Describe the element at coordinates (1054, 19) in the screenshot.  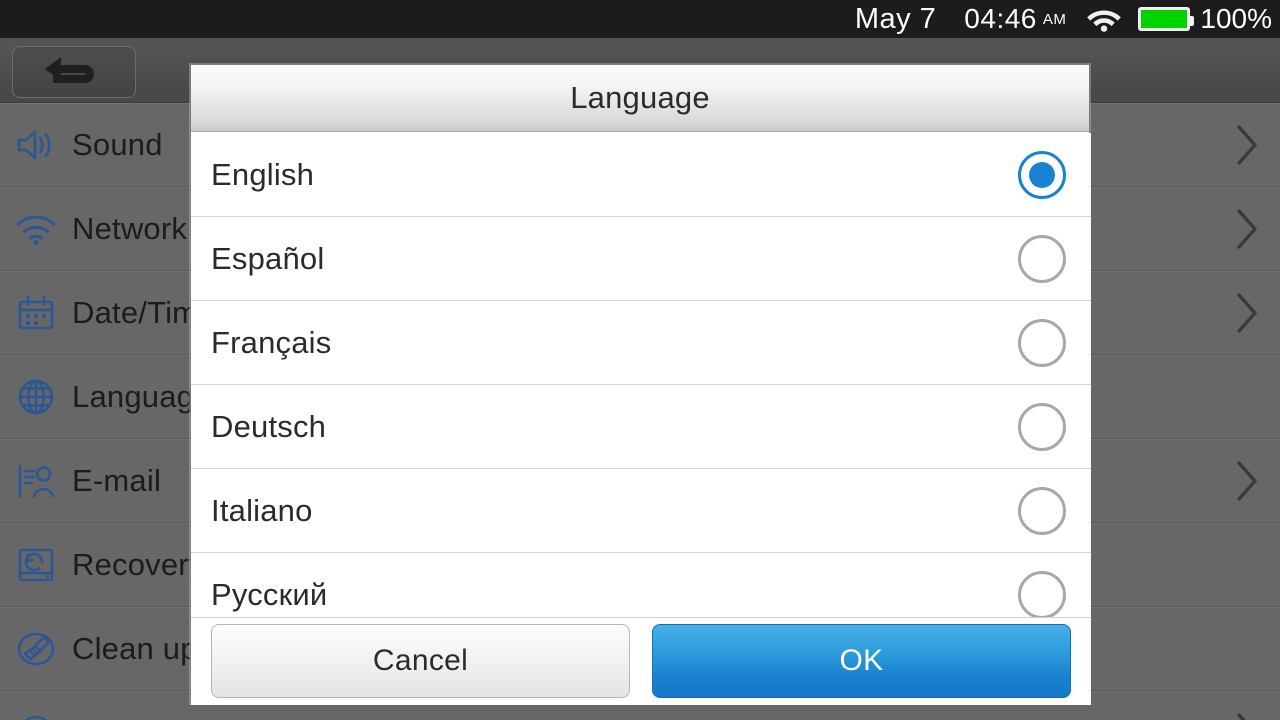
I see `status-ampm: AM` at that location.